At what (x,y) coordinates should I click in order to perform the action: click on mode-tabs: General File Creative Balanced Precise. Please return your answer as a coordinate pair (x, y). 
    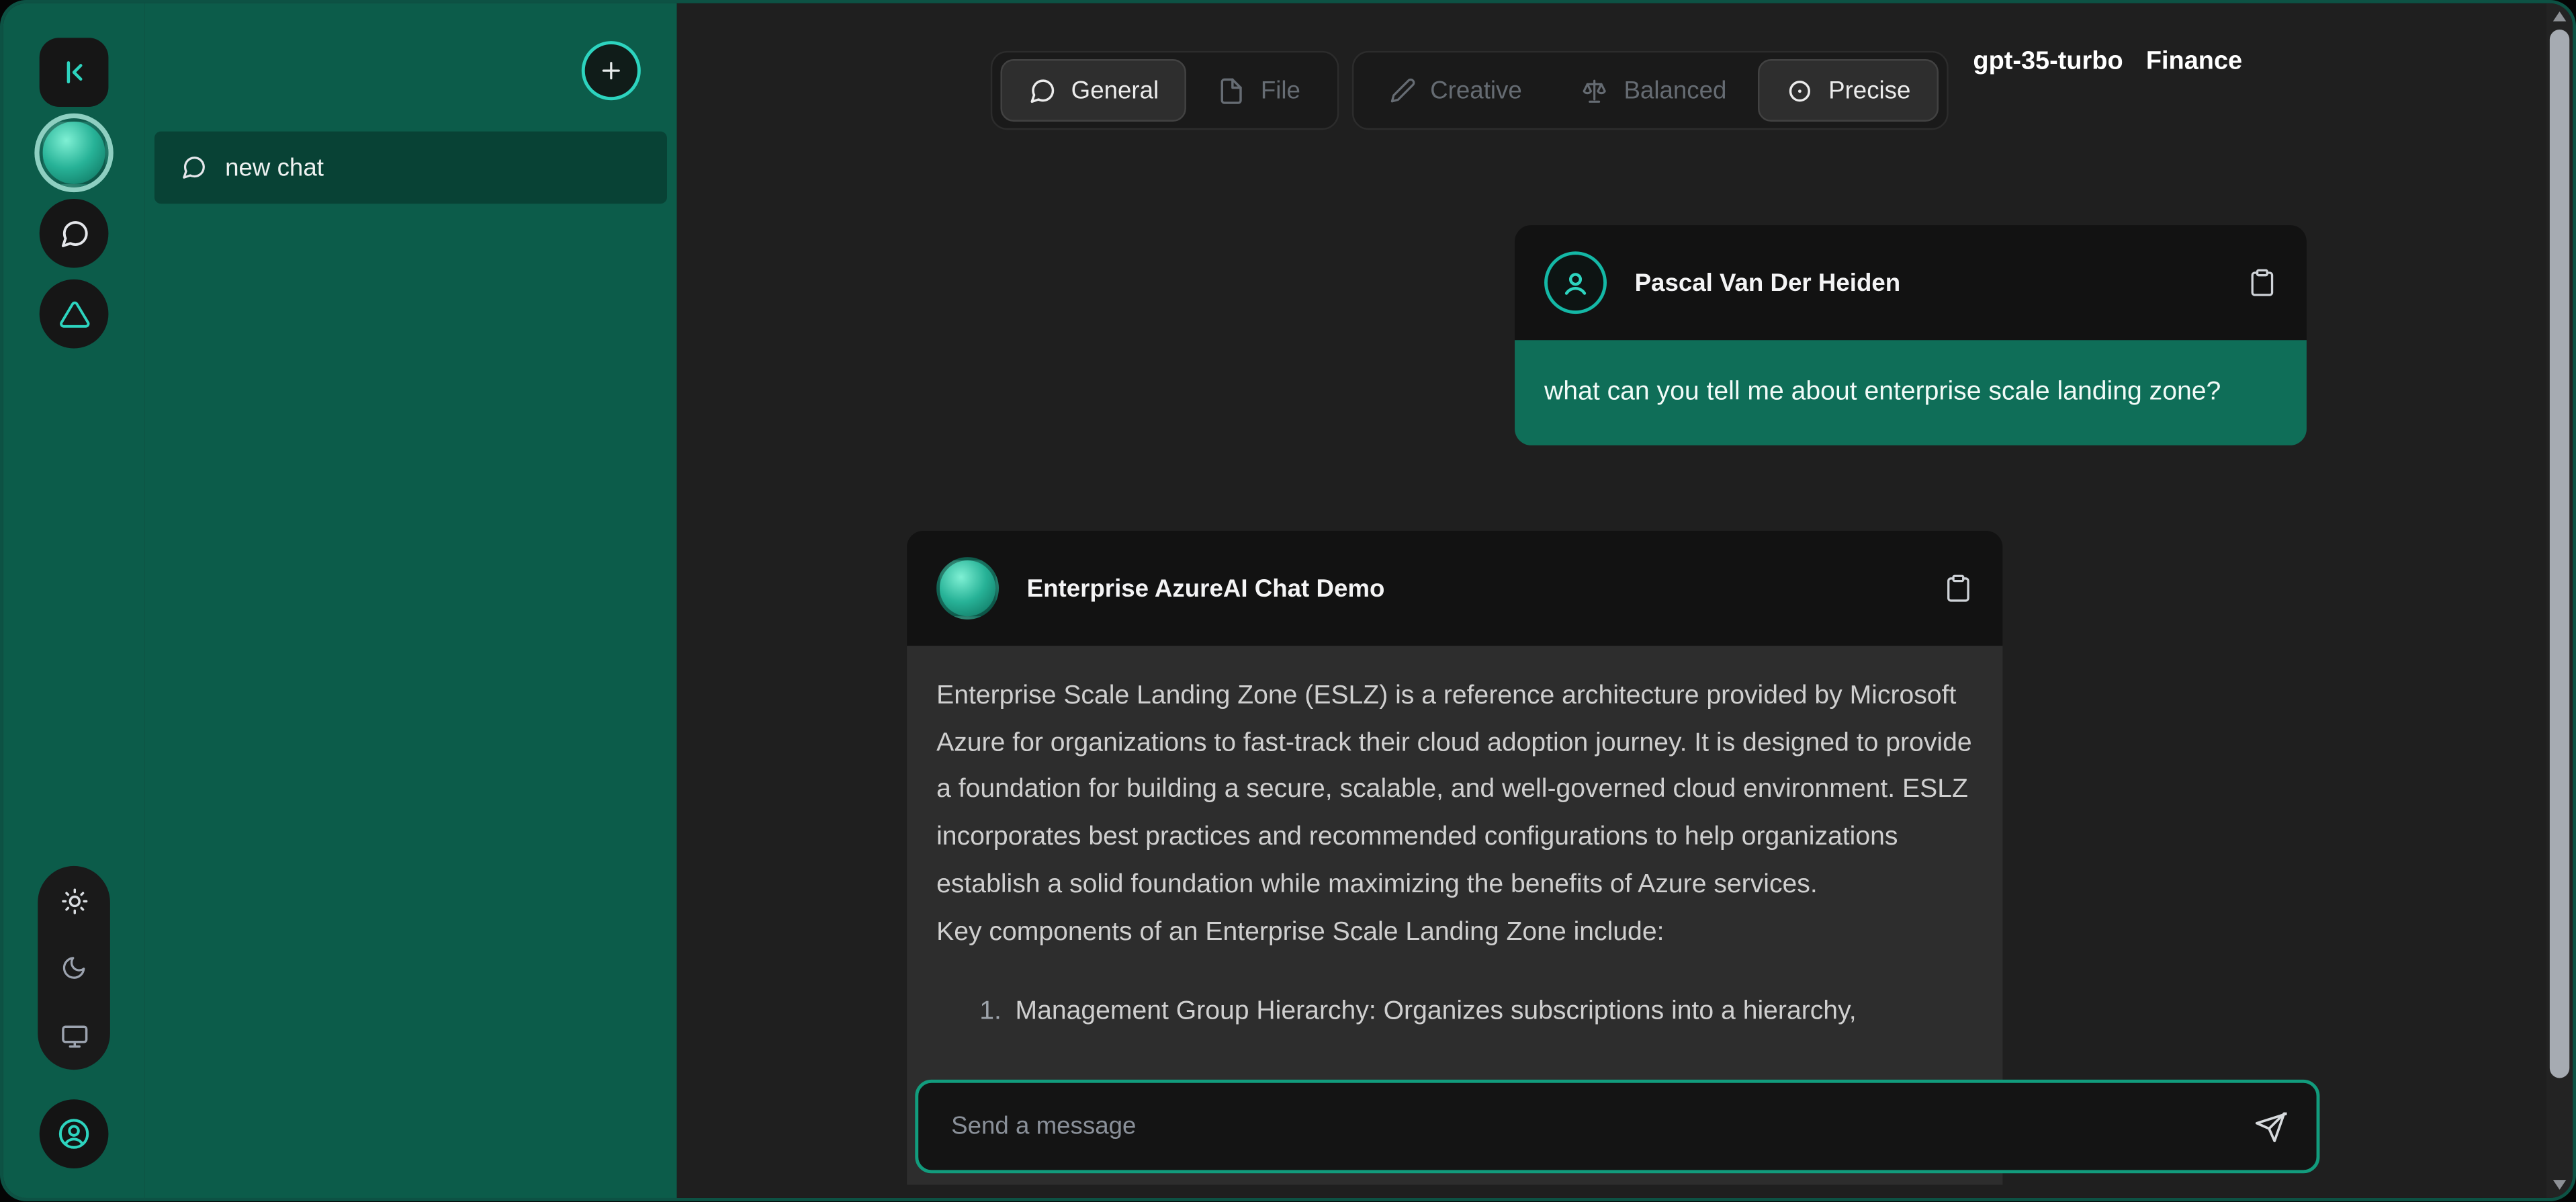
    Looking at the image, I should click on (1470, 90).